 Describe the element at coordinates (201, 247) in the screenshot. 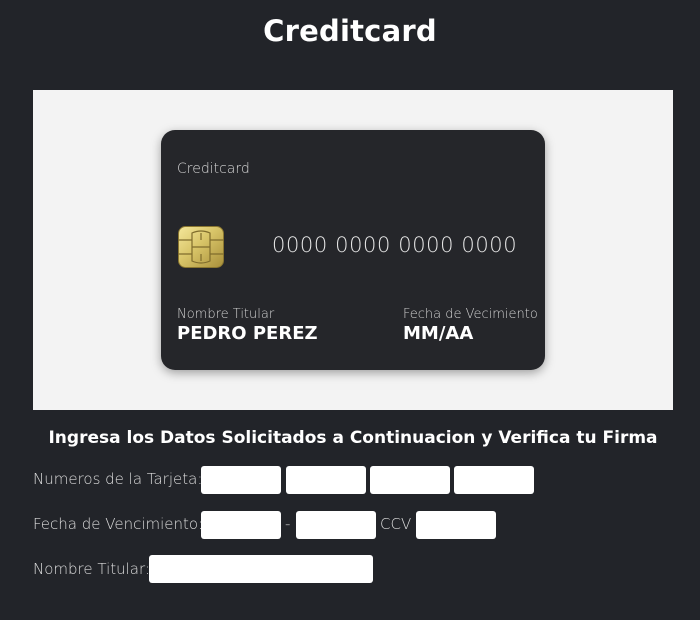

I see `card-chip-icon` at that location.